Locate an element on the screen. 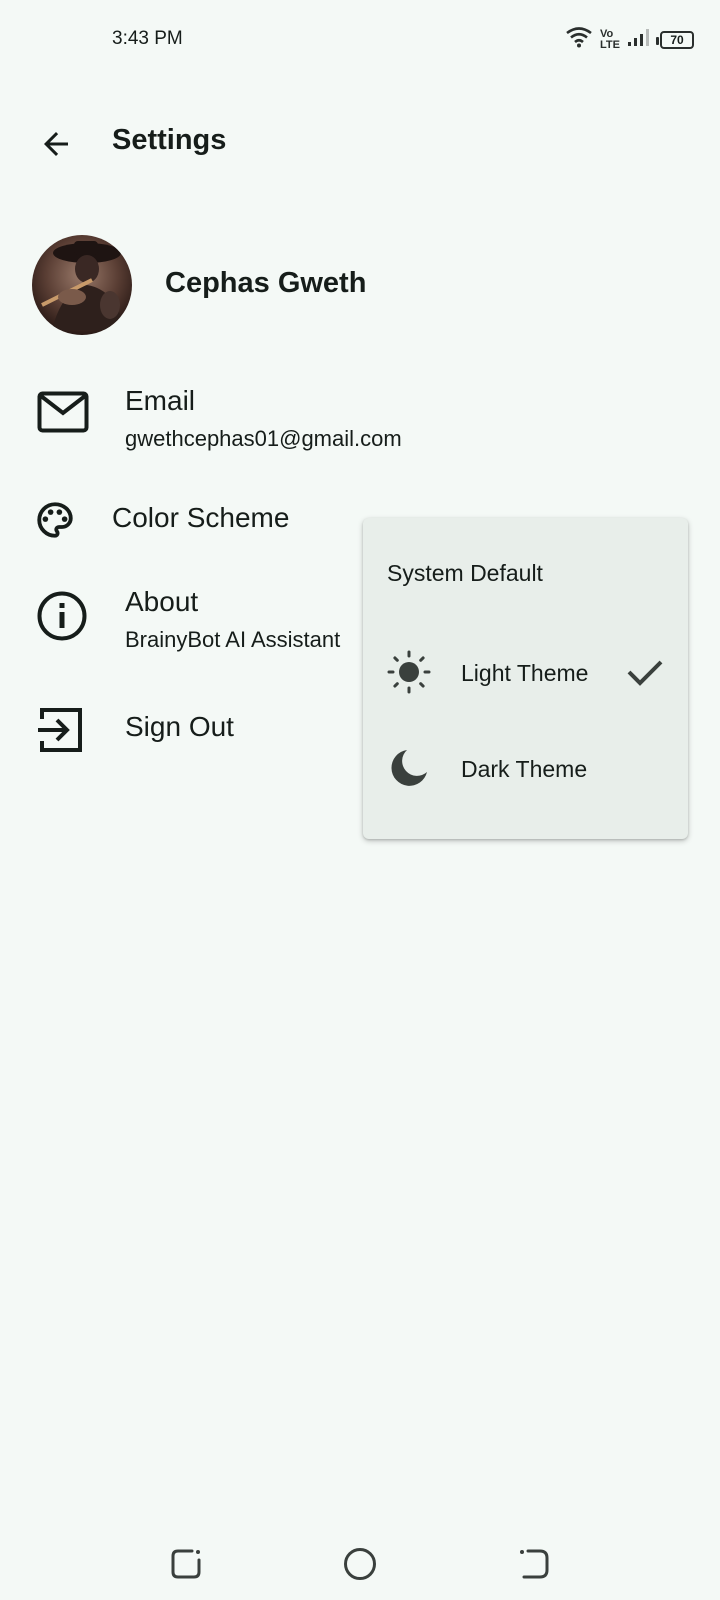 This screenshot has height=1600, width=720. back-nav-button is located at coordinates (534, 1564).